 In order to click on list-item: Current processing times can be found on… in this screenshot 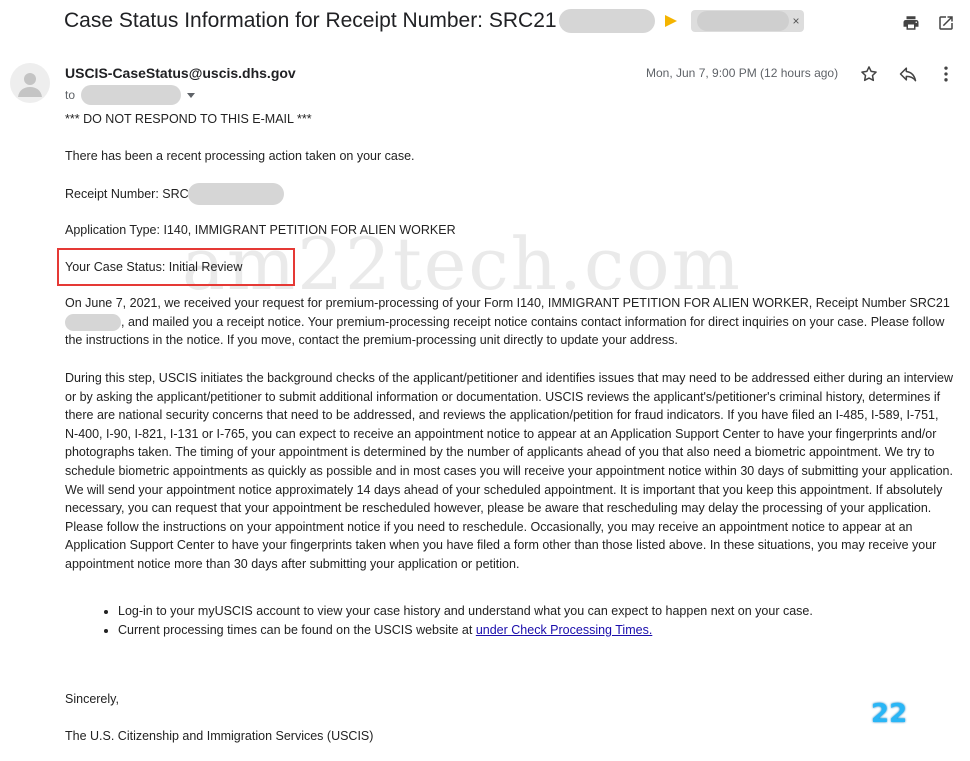, I will do `click(544, 630)`.